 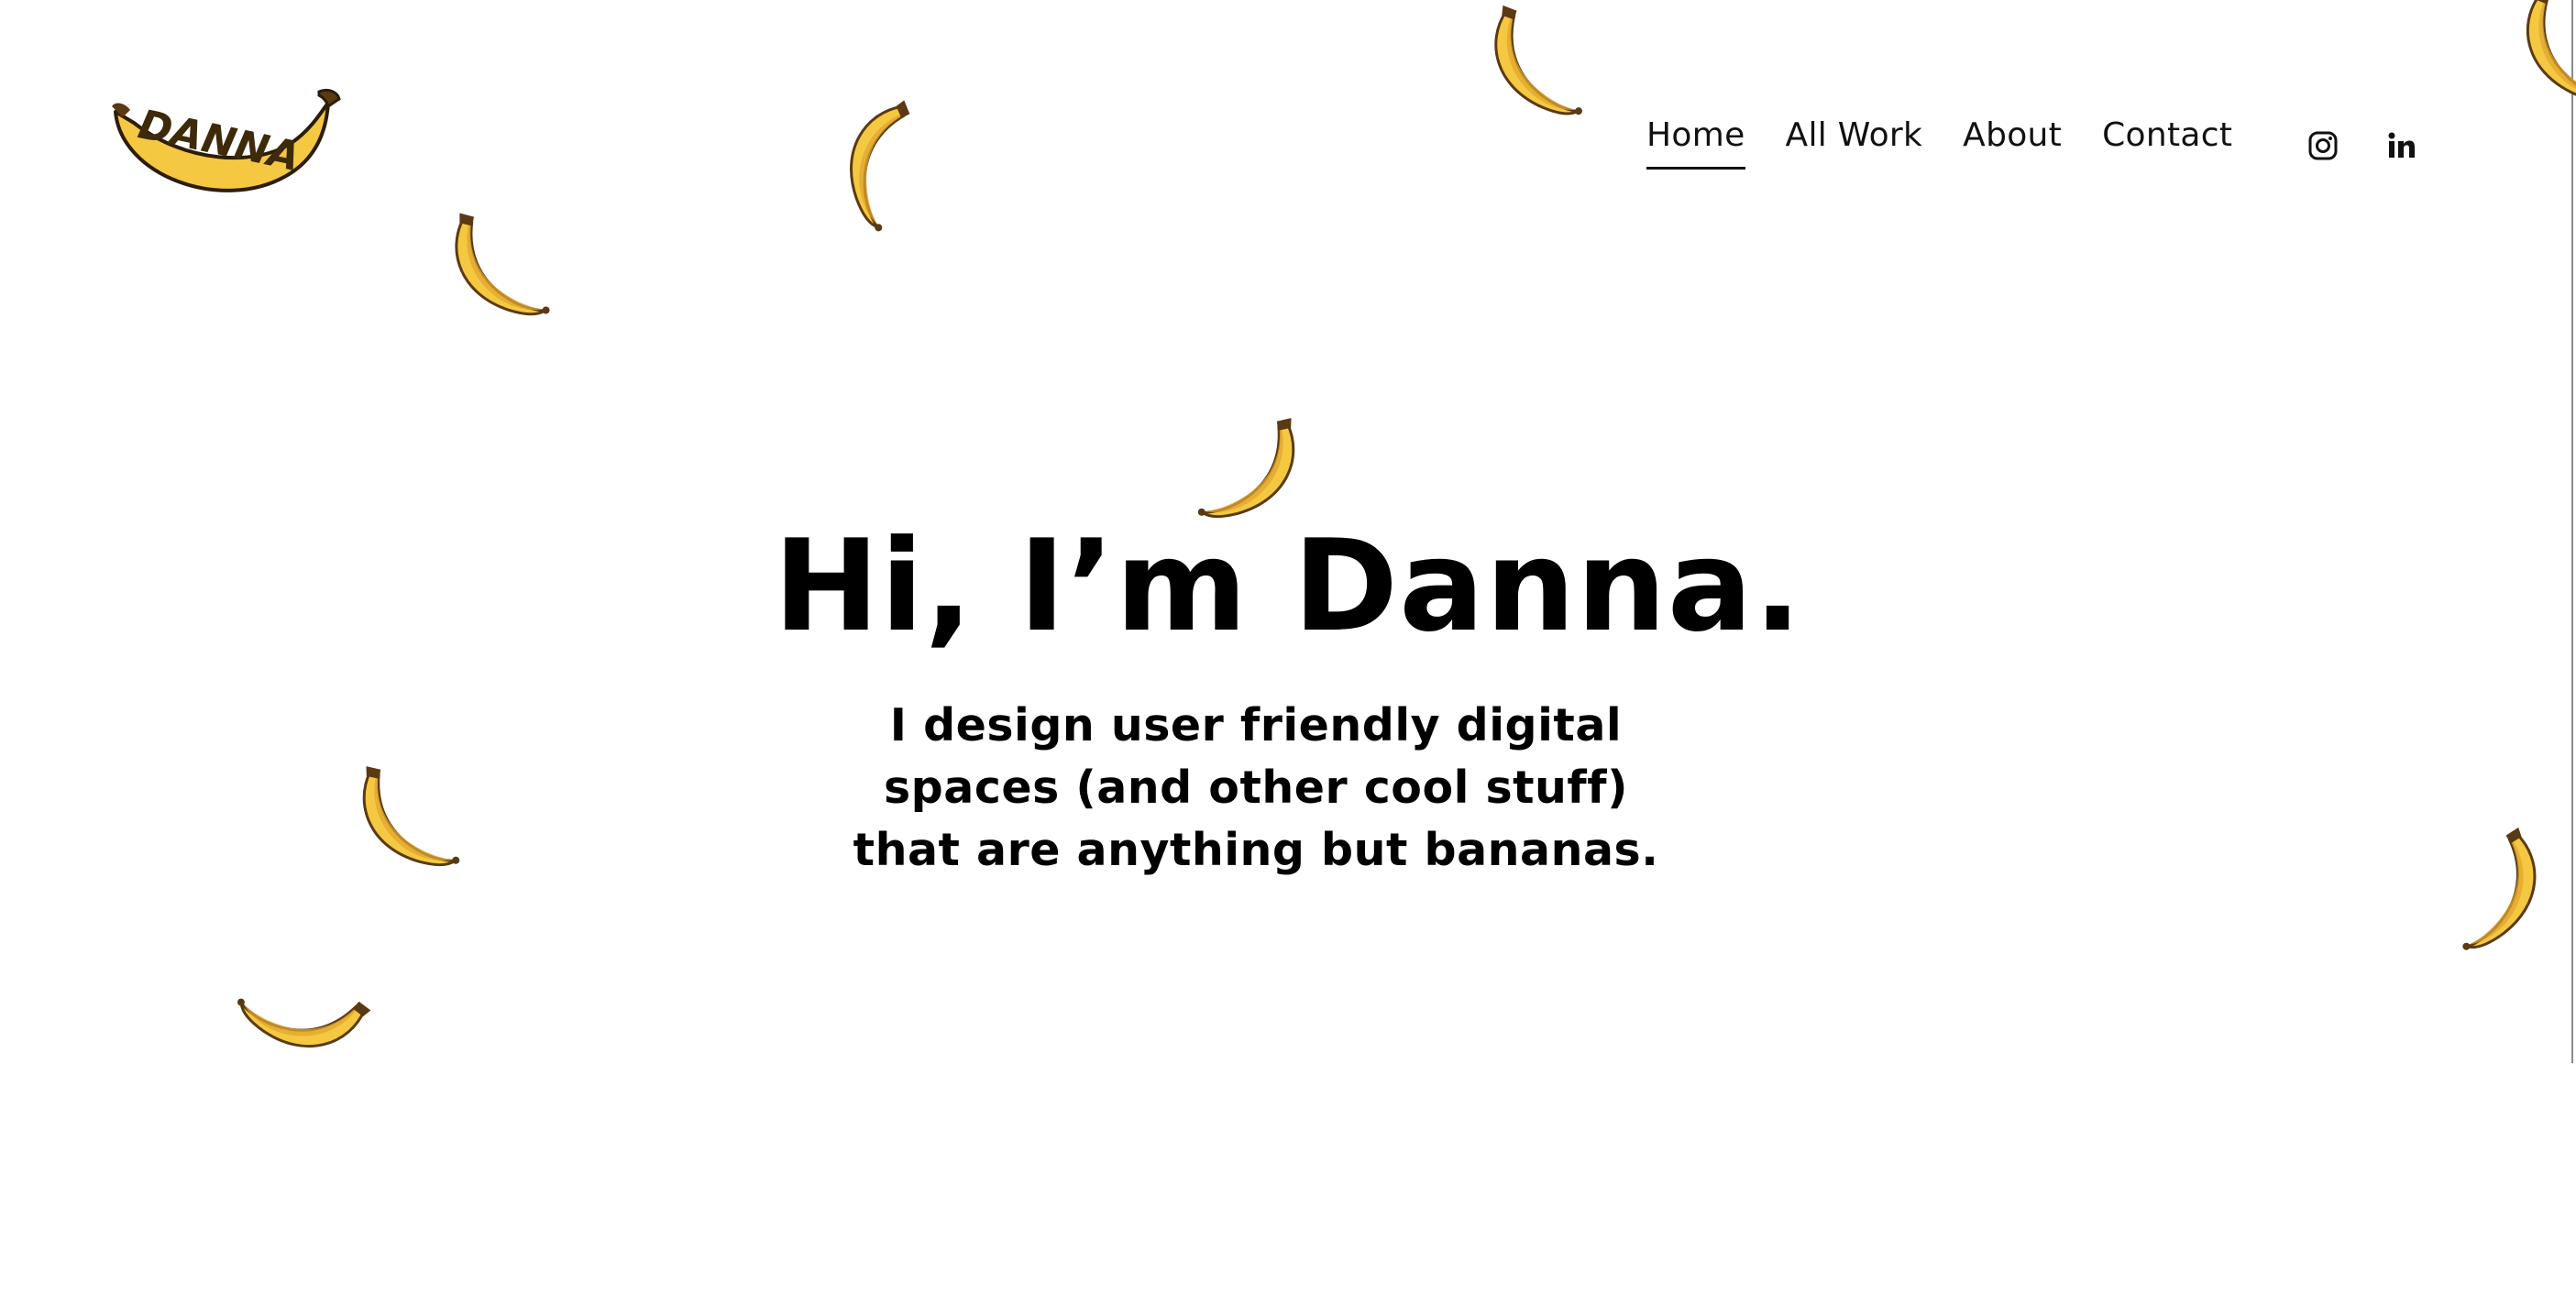 What do you see at coordinates (2012, 142) in the screenshot?
I see `nav-item-about: About` at bounding box center [2012, 142].